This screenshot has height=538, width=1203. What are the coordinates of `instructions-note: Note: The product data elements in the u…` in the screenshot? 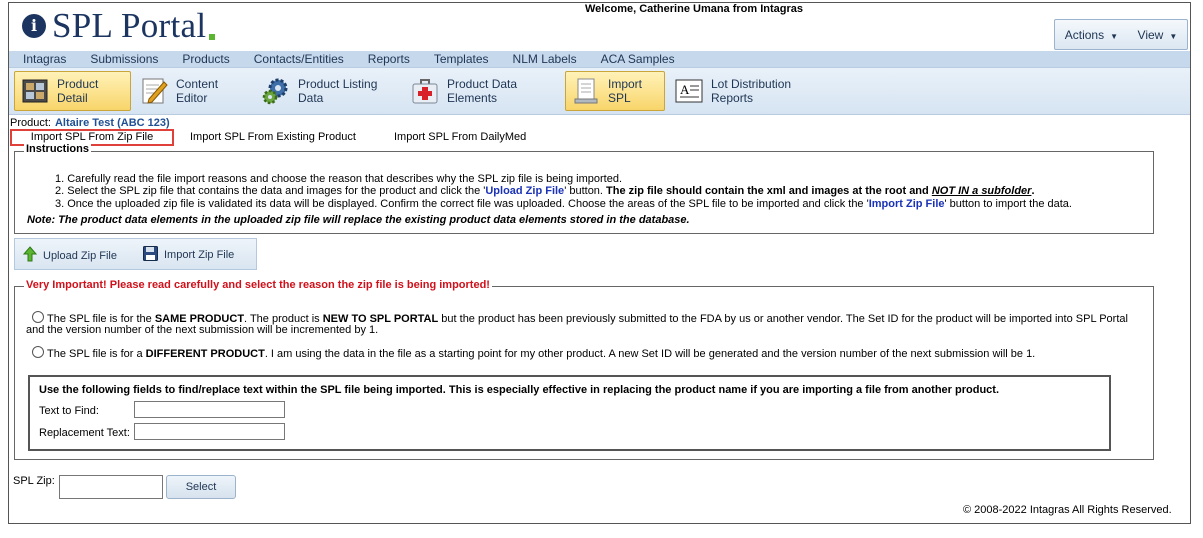 It's located at (358, 220).